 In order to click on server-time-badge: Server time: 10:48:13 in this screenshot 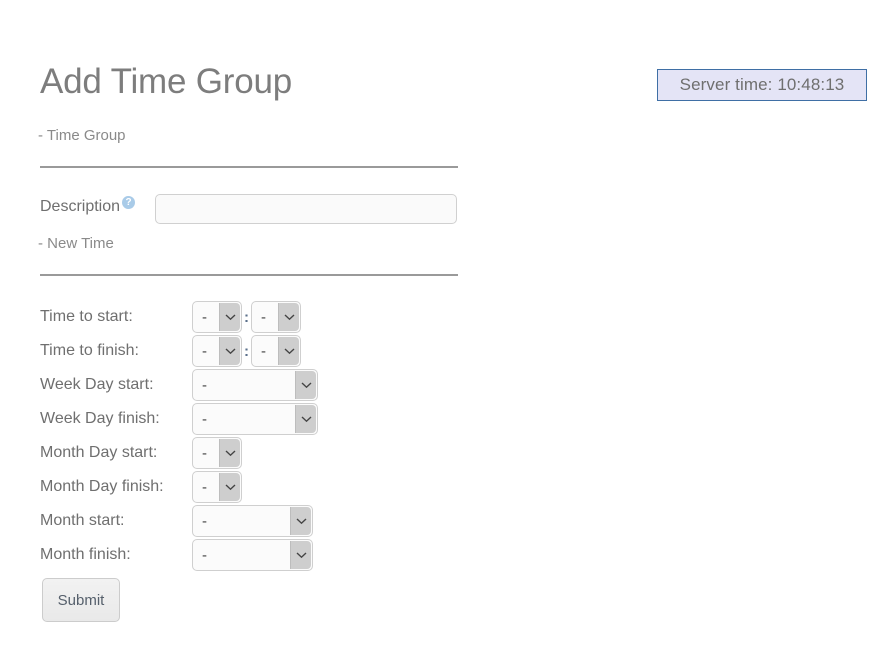, I will do `click(762, 85)`.